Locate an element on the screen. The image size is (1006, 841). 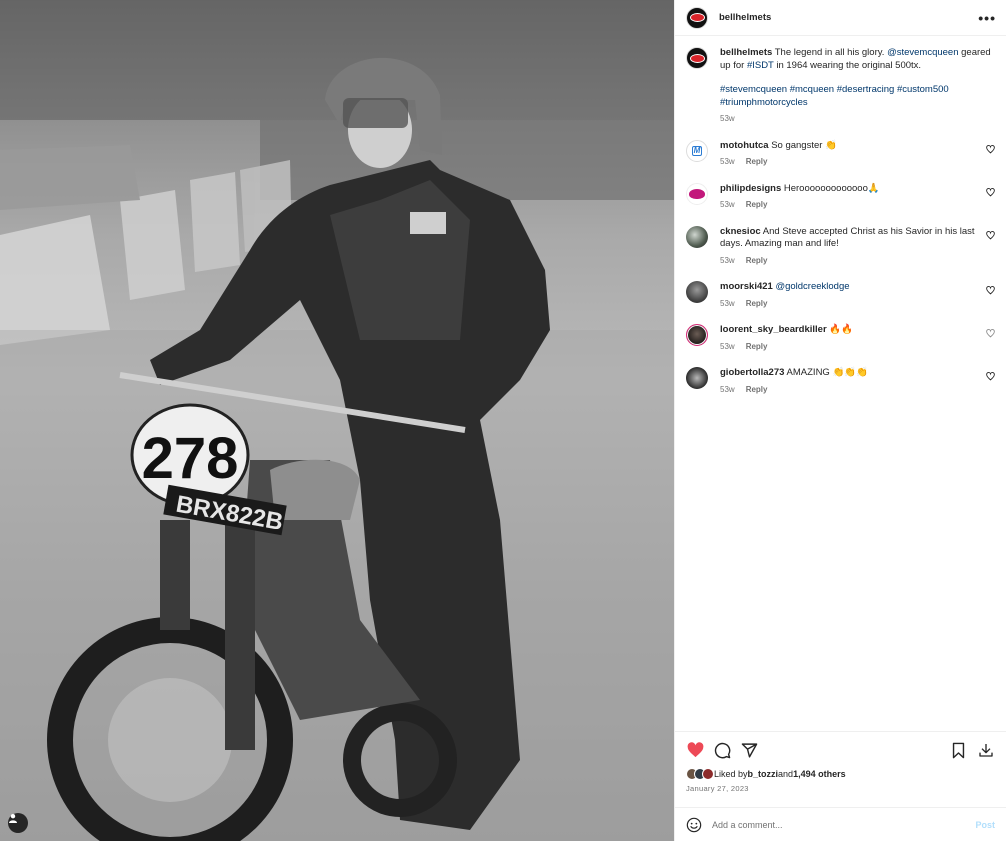
caption-text-3: in 1964 wearing the original 500tx. is located at coordinates (847, 65).